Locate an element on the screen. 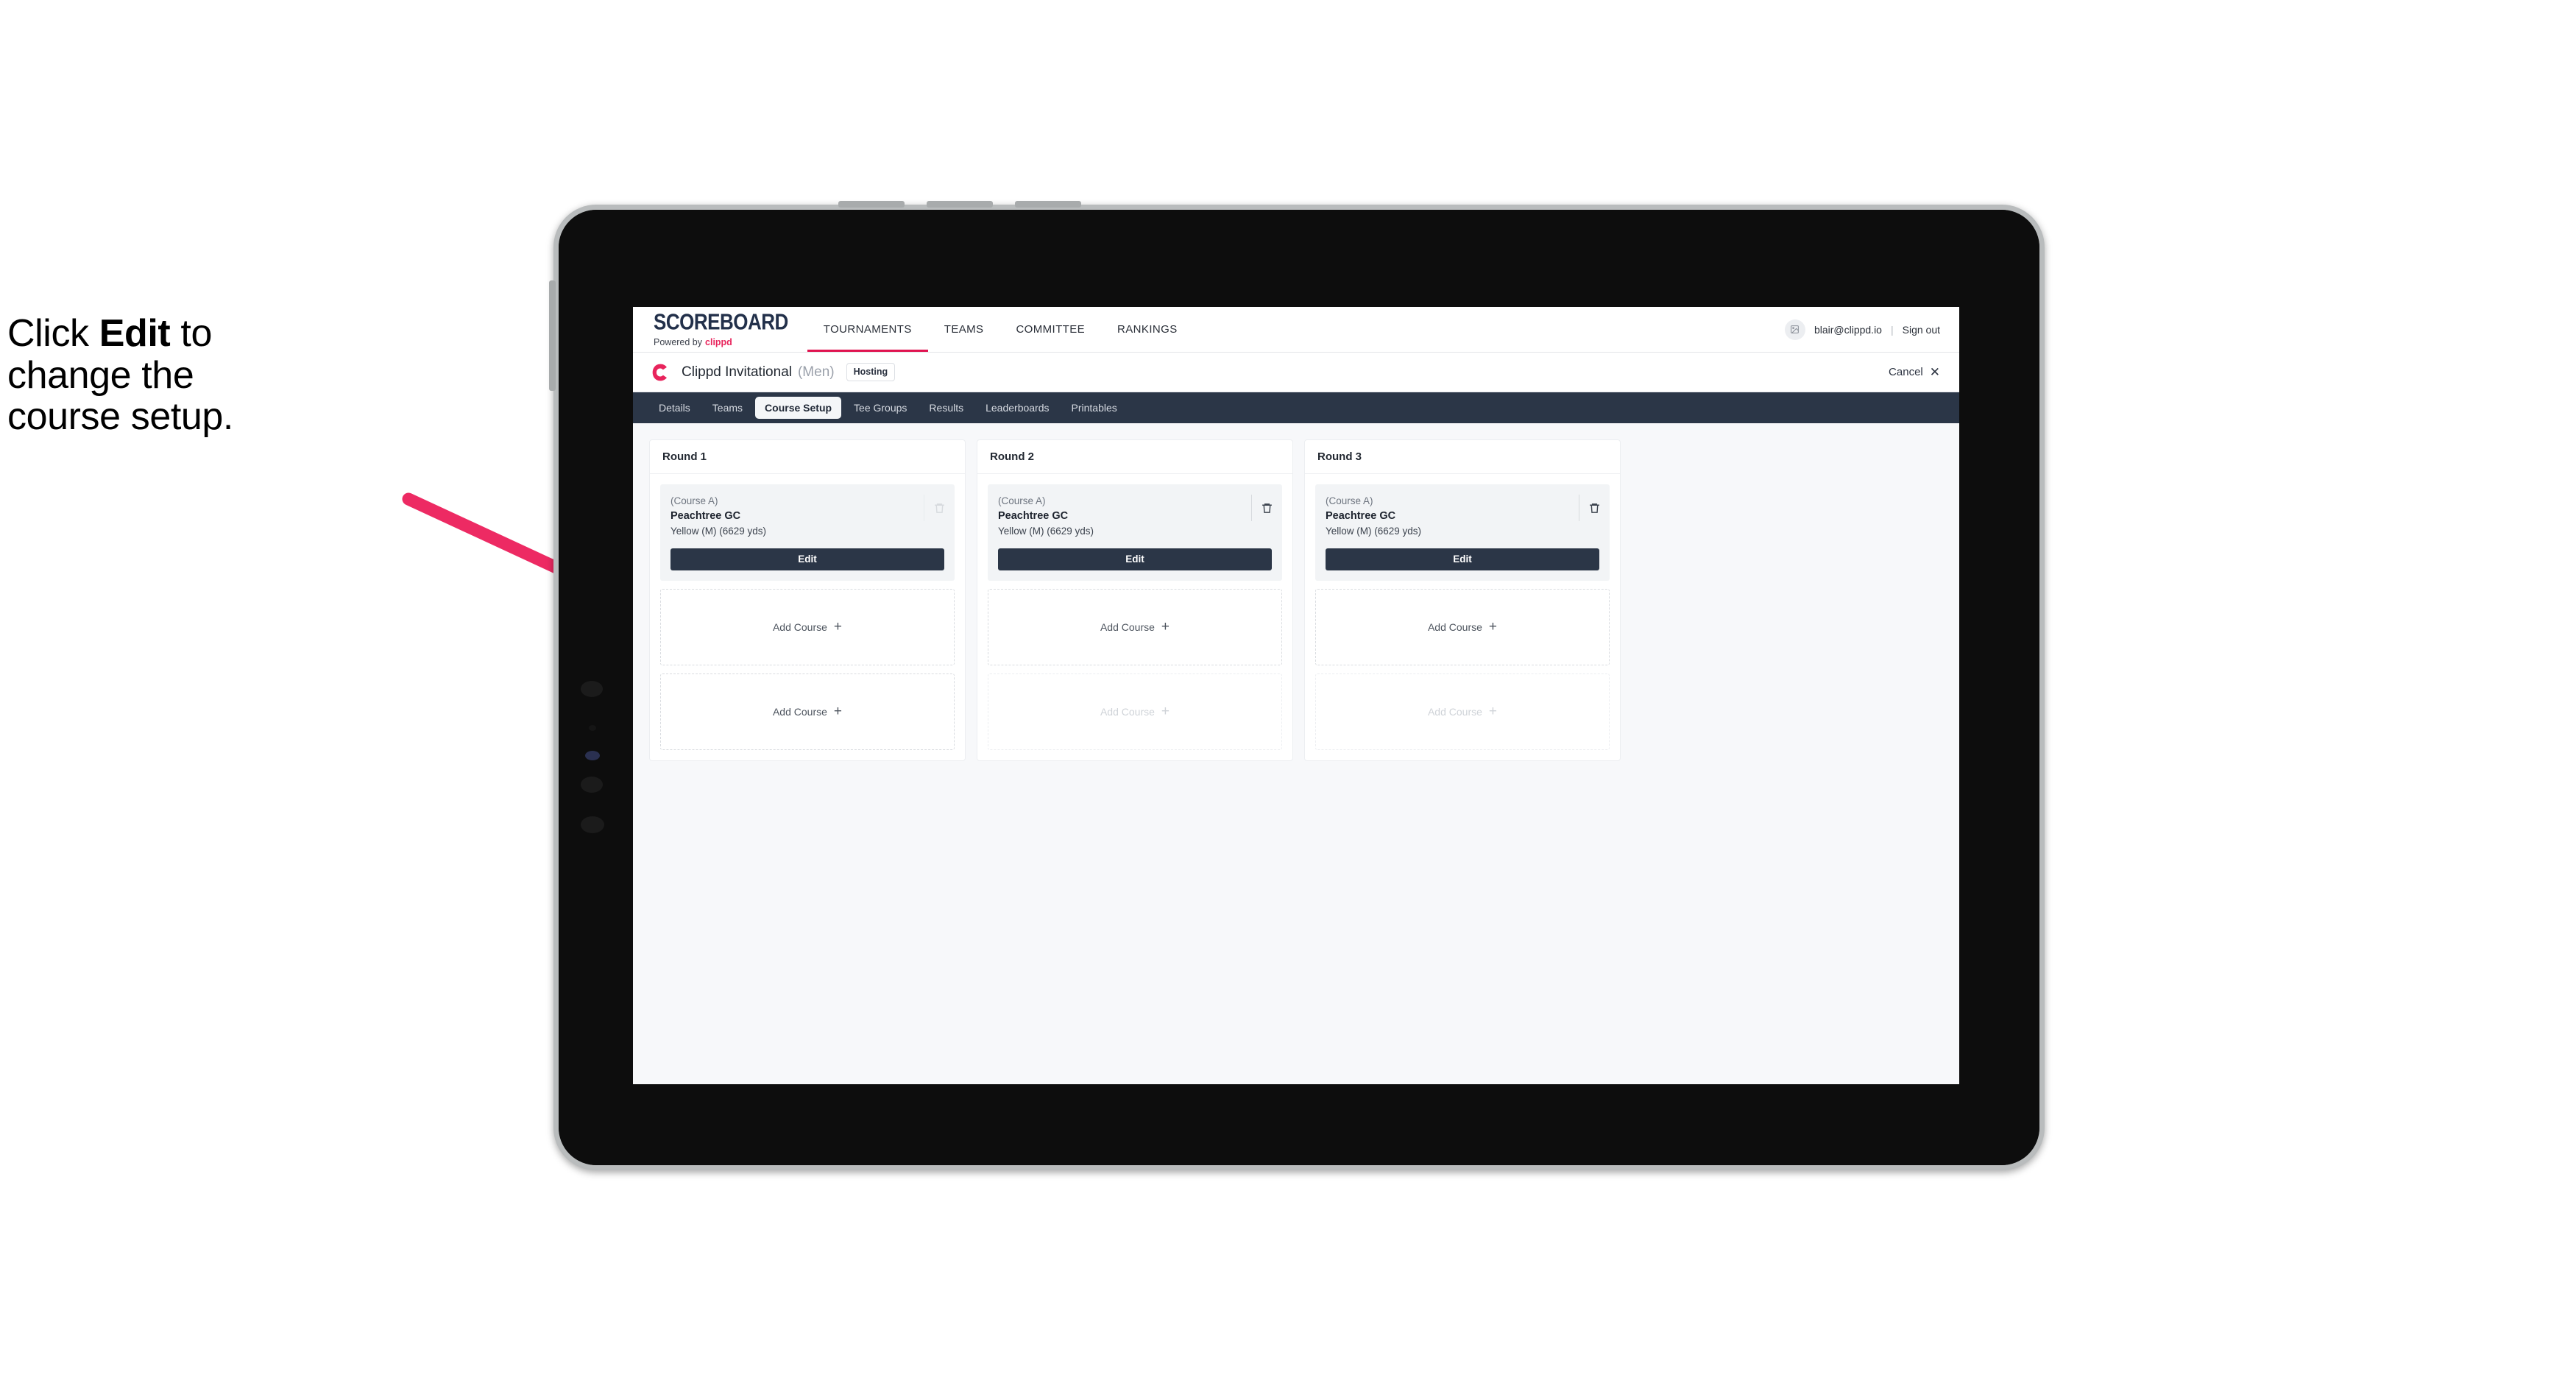 This screenshot has height=1386, width=2576. add-course-placeholder-1b: Add Course + is located at coordinates (807, 711).